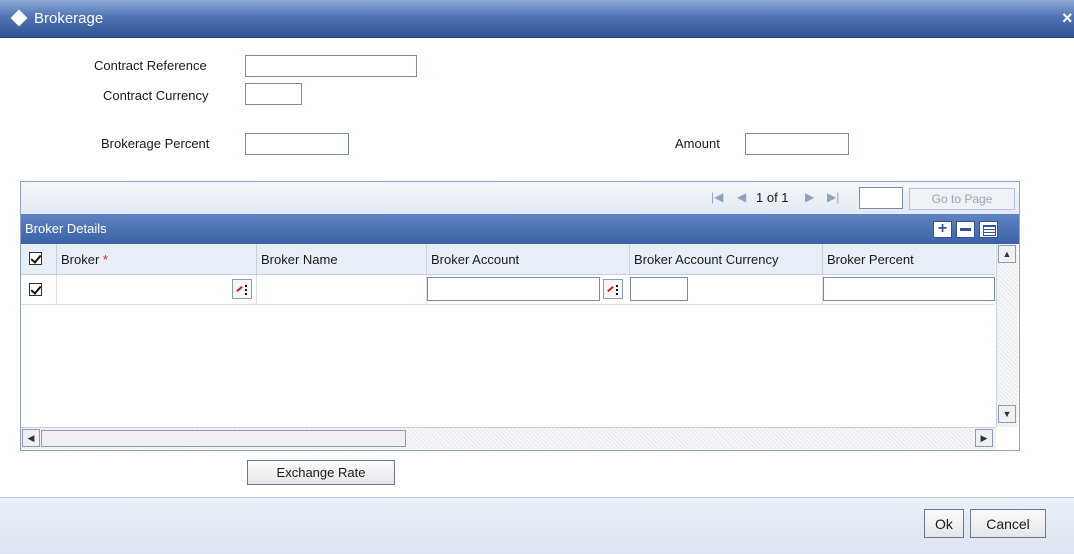  Describe the element at coordinates (881, 198) in the screenshot. I see `page-number-input` at that location.